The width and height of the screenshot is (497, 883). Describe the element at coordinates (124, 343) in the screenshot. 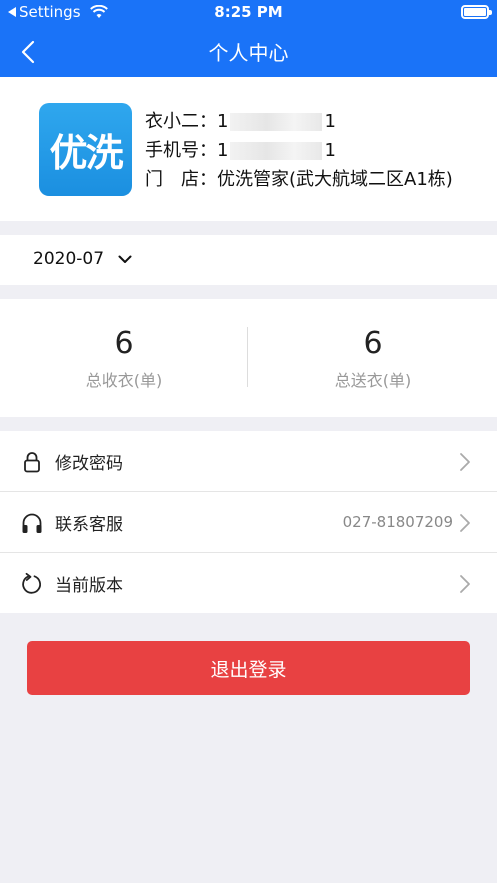

I see `stat-received-value: 6` at that location.